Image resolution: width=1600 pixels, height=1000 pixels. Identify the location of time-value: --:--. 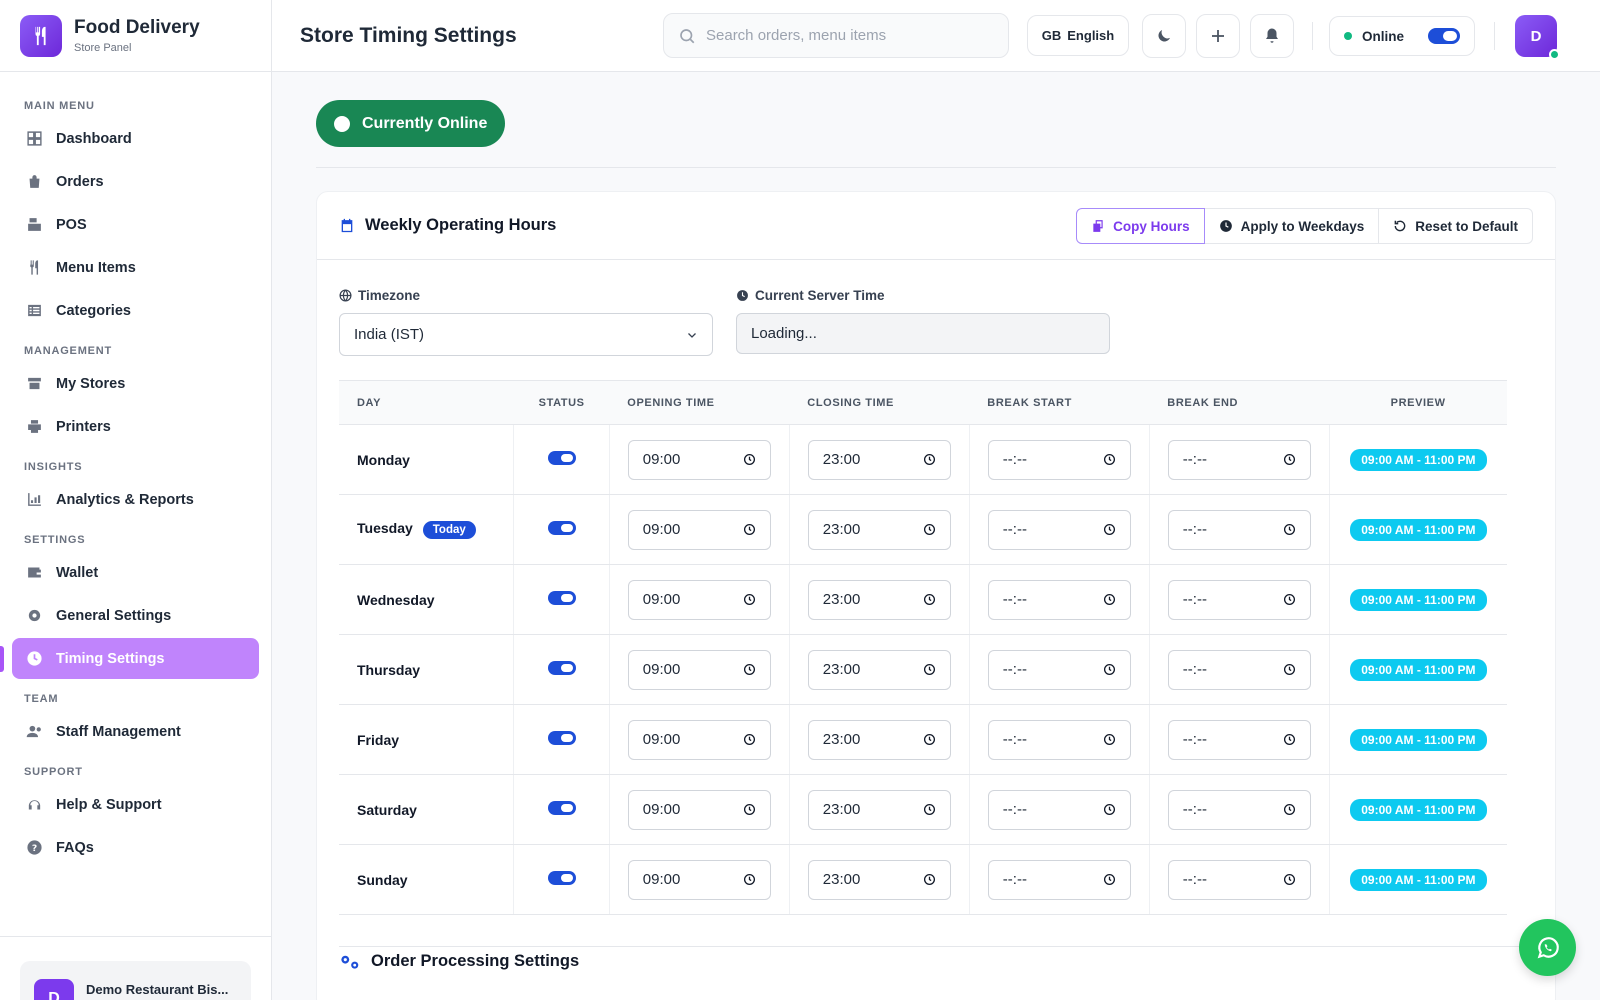
(1194, 809).